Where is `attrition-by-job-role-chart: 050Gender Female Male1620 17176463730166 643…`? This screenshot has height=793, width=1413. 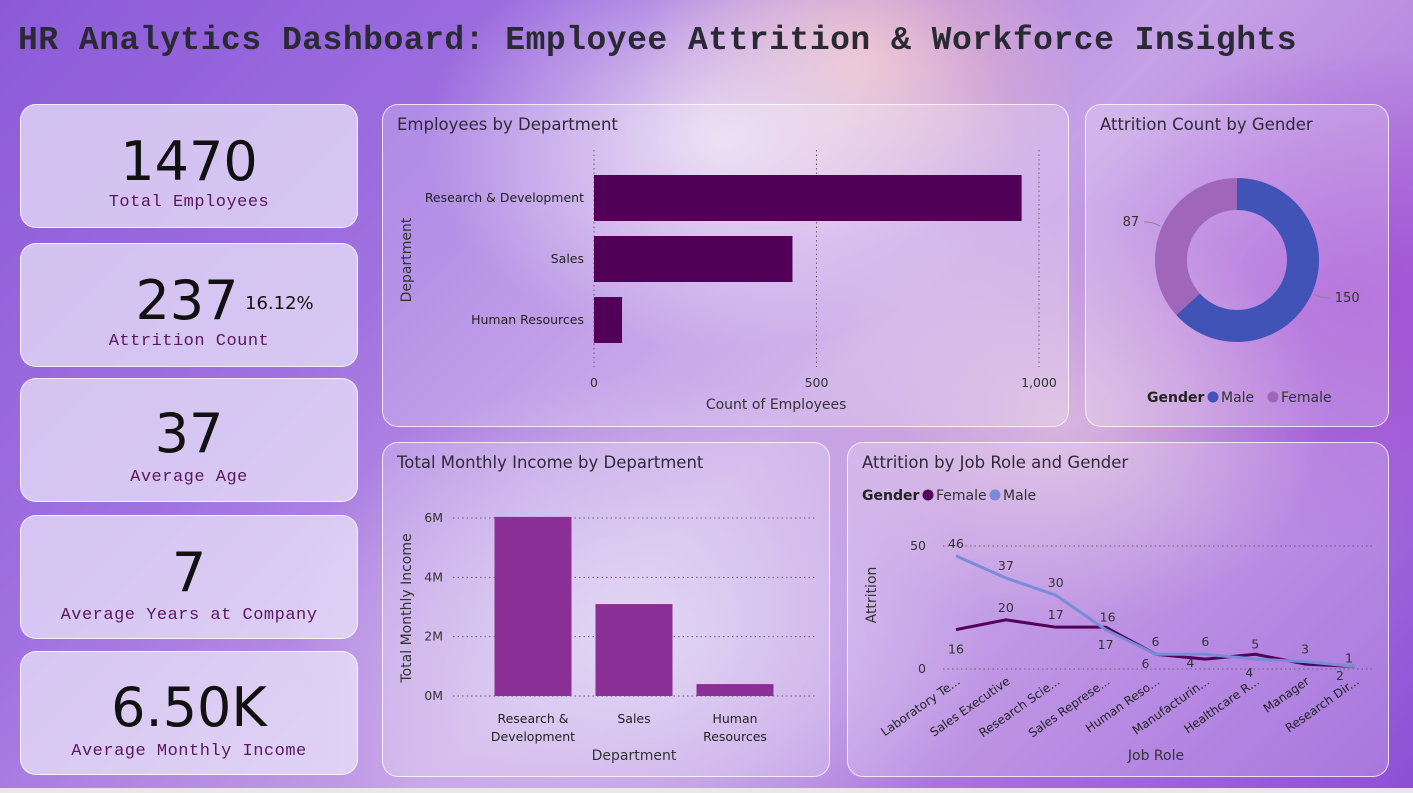 attrition-by-job-role-chart: 050Gender Female Male1620 17176463730166 643… is located at coordinates (1117, 626).